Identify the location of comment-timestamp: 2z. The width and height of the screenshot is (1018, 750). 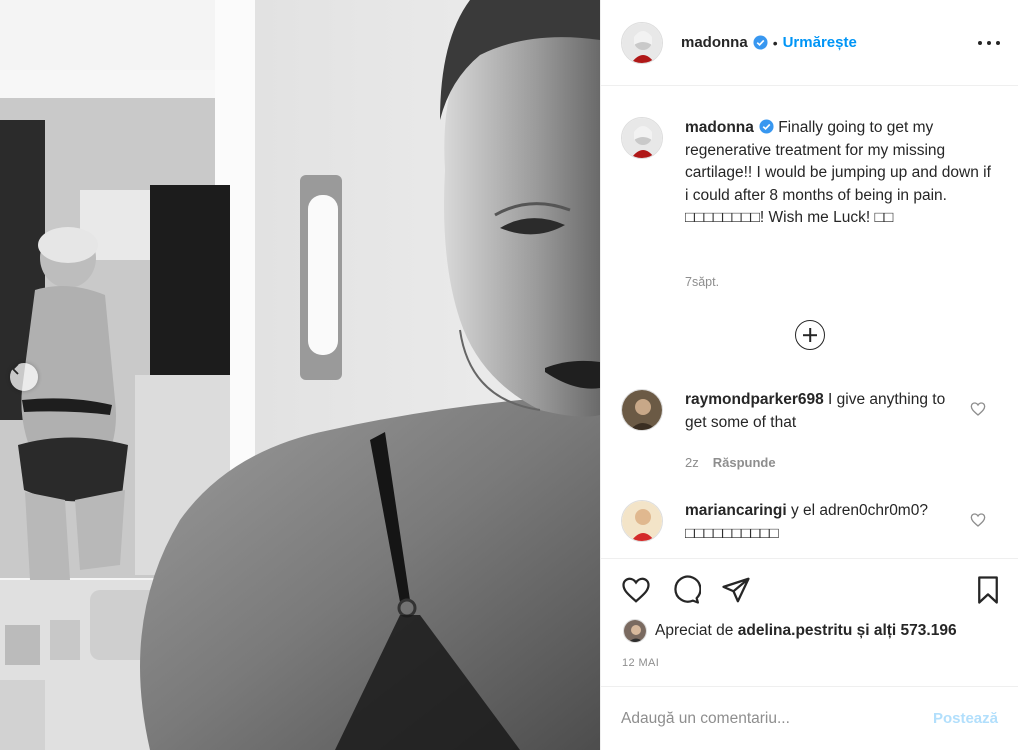
(692, 462).